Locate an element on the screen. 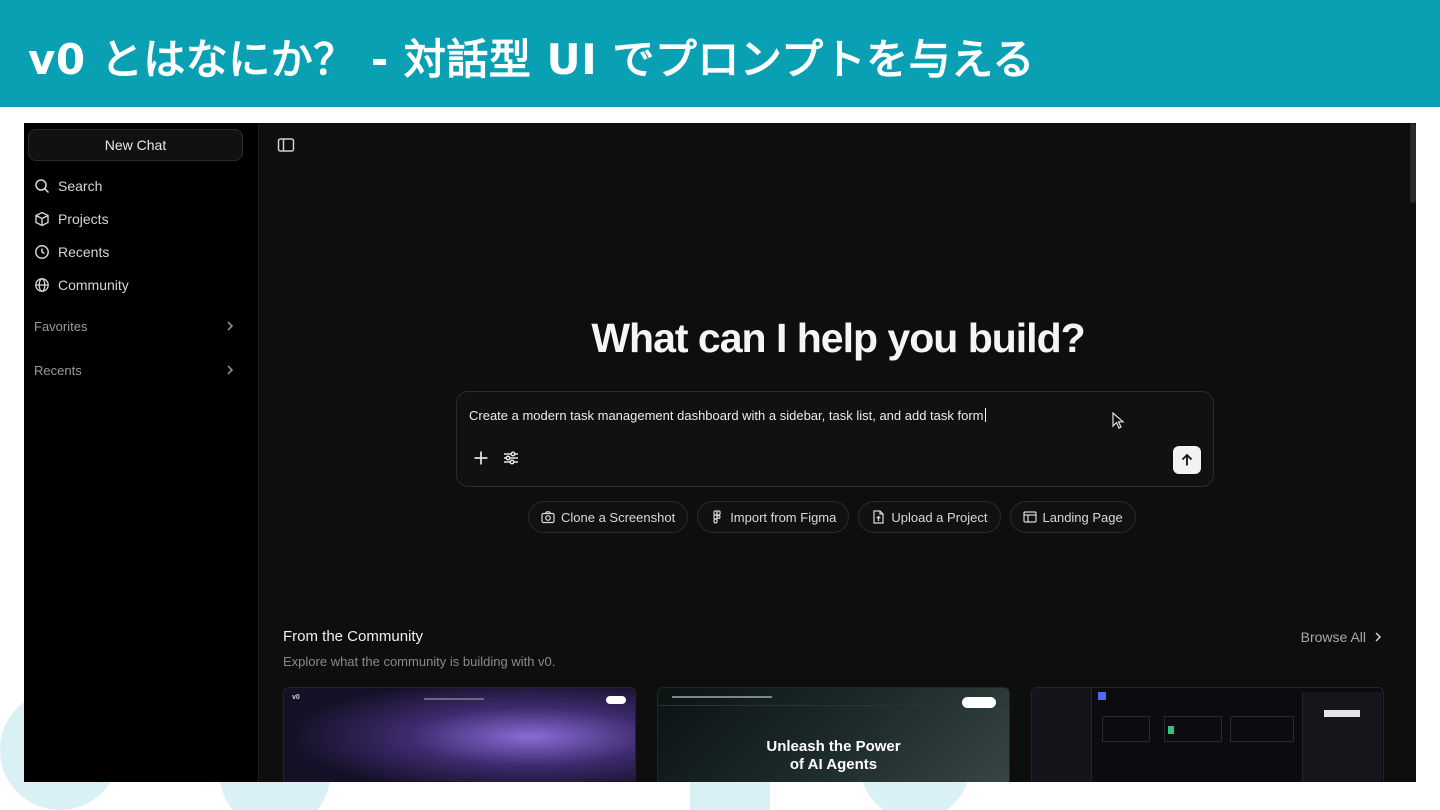 The image size is (1440, 810). sidebar-item-community: Community is located at coordinates (81, 285).